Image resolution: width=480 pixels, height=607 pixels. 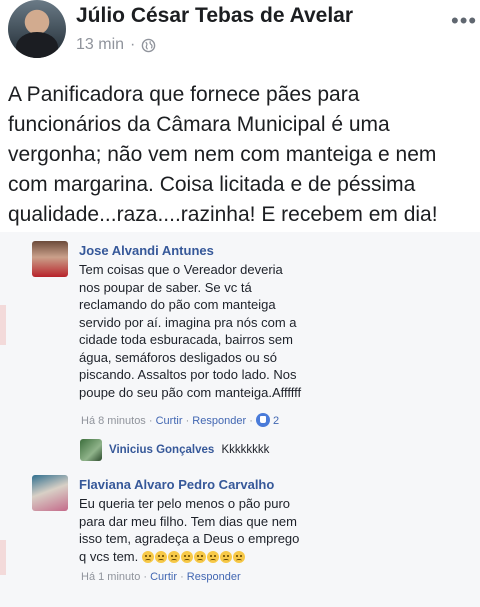 What do you see at coordinates (181, 269) in the screenshot?
I see `comment-line: Tem coisas que o Vereador deveria` at bounding box center [181, 269].